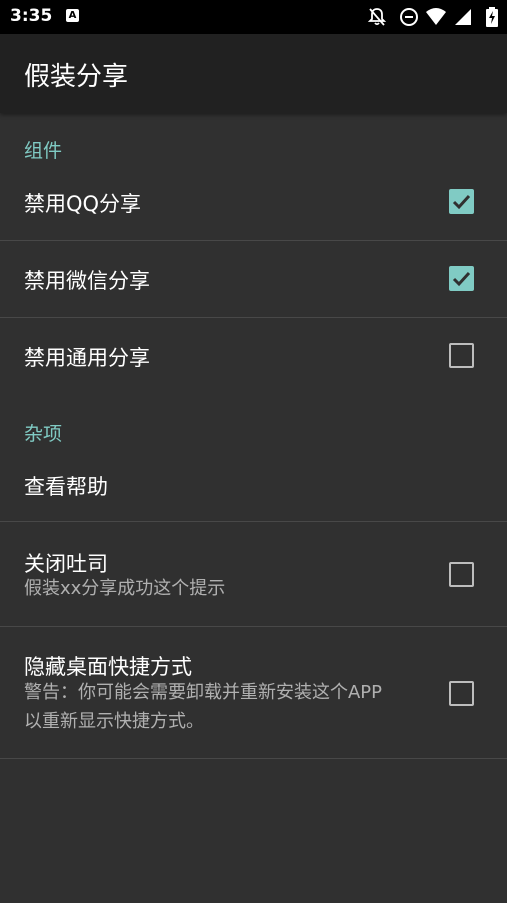 The height and width of the screenshot is (903, 507). Describe the element at coordinates (203, 692) in the screenshot. I see `pref-summary-line1: 警告：你可能会需要卸载并重新安装这个APP` at that location.